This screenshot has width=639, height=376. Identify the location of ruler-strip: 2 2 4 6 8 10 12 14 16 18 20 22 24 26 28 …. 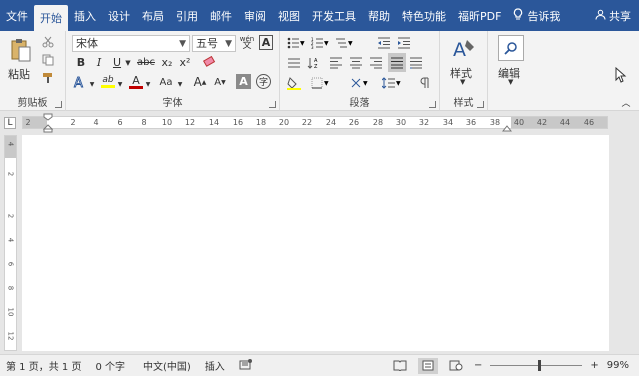
(315, 122).